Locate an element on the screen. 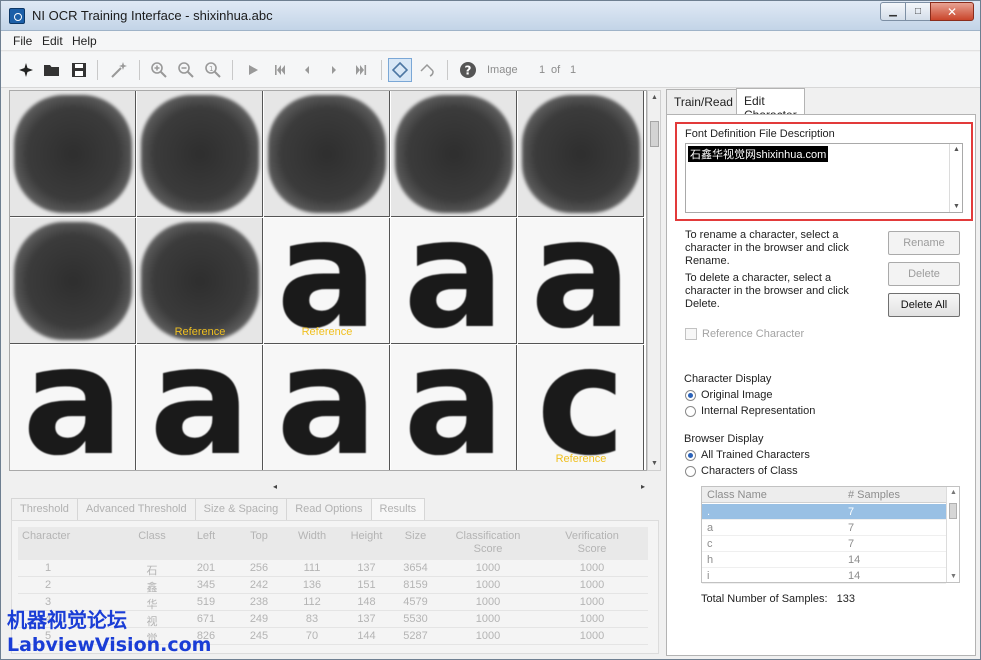  previous-image-icon is located at coordinates (307, 70).